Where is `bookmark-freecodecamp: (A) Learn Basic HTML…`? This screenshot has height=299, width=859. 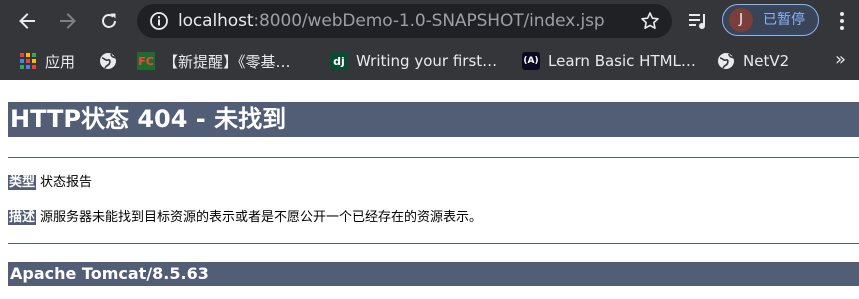
bookmark-freecodecamp: (A) Learn Basic HTML… is located at coordinates (609, 61).